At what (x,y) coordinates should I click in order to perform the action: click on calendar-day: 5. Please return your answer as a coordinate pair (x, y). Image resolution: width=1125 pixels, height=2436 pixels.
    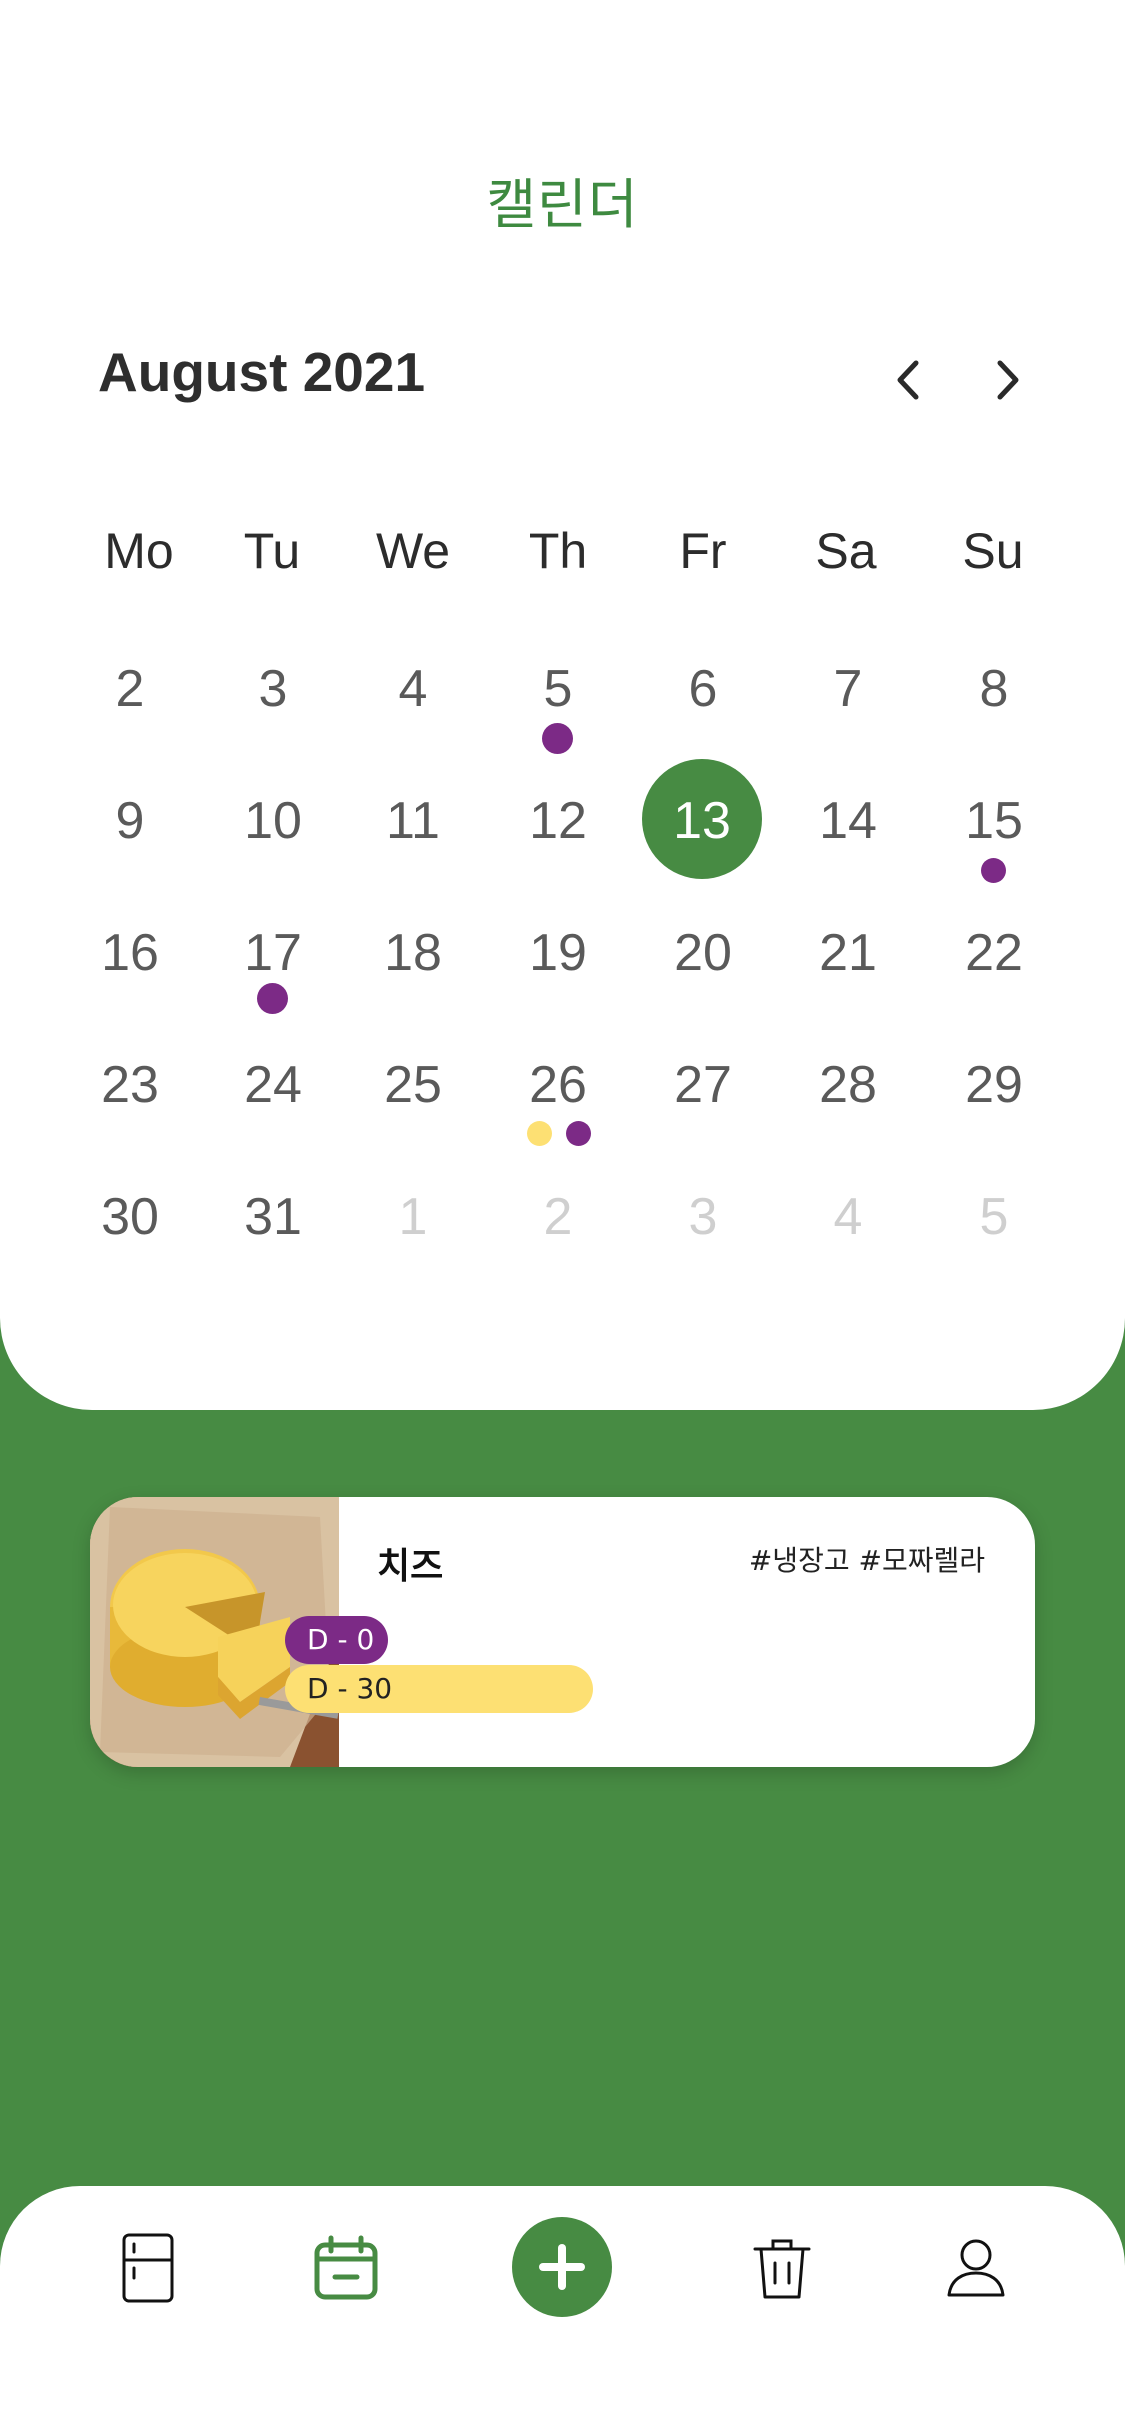
    Looking at the image, I should click on (558, 689).